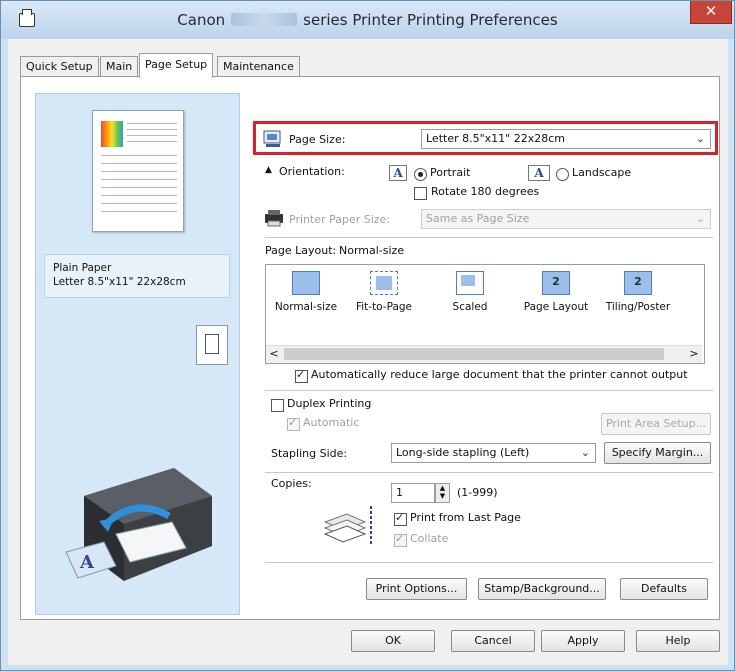 The width and height of the screenshot is (735, 671). I want to click on scroll-thumb, so click(474, 354).